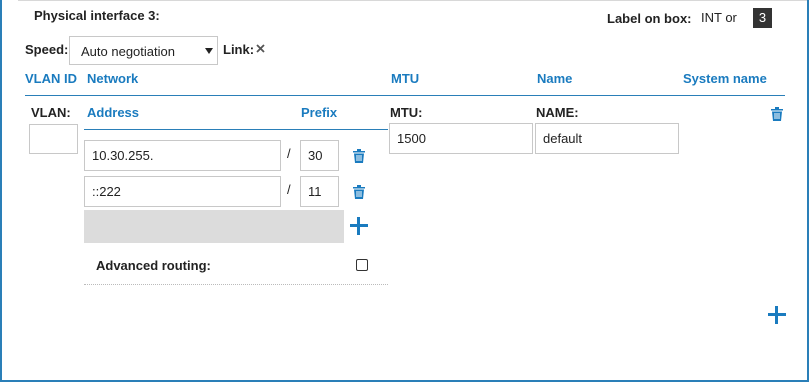  I want to click on link-label: Link:, so click(239, 49).